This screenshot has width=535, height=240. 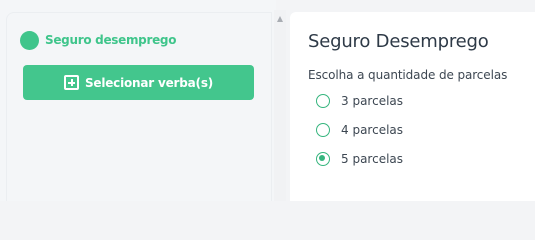 I want to click on option-label: 4 parcelas, so click(x=372, y=130).